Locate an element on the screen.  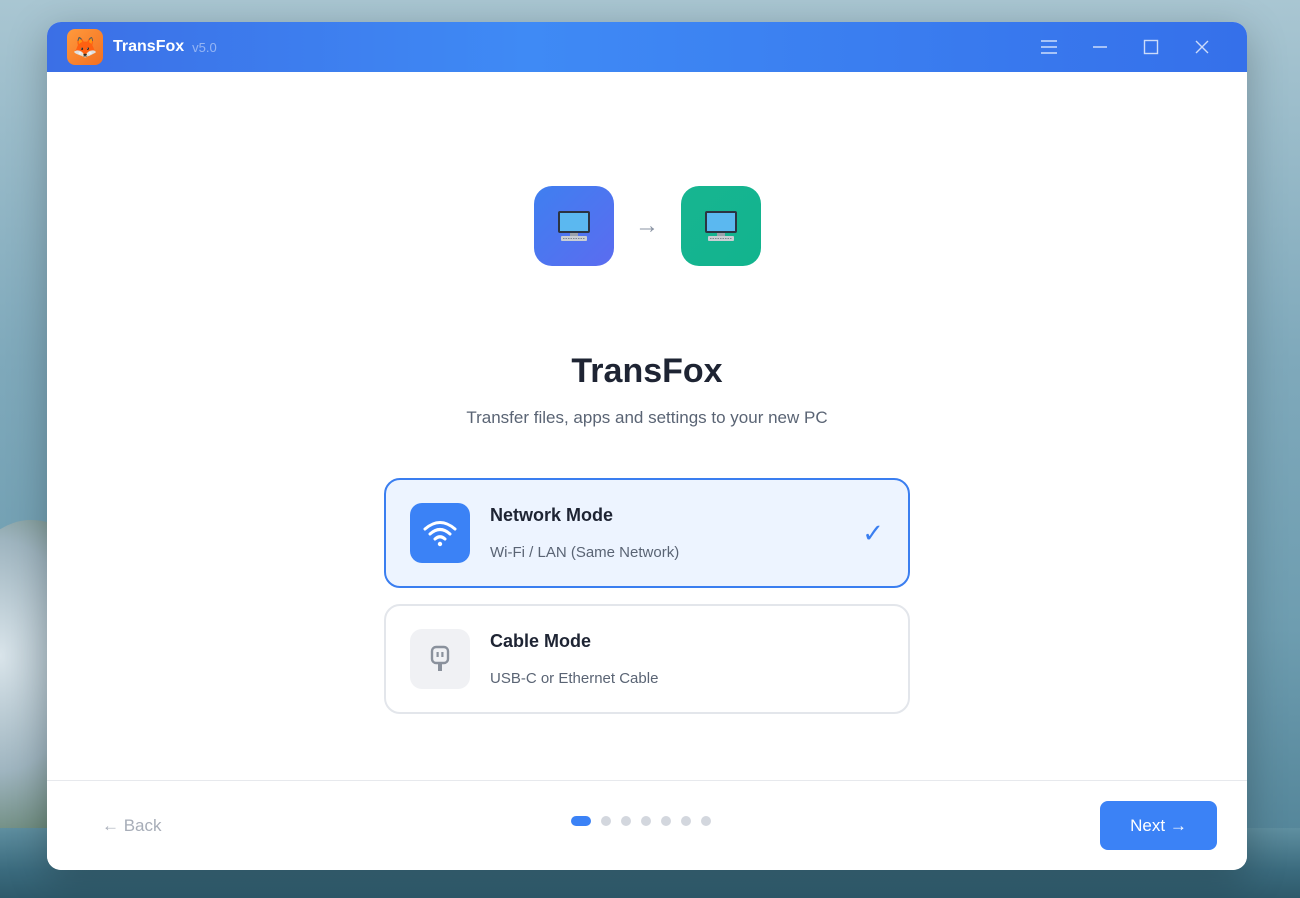
title-bar: 🦊 TransFox v5.0 is located at coordinates (647, 47).